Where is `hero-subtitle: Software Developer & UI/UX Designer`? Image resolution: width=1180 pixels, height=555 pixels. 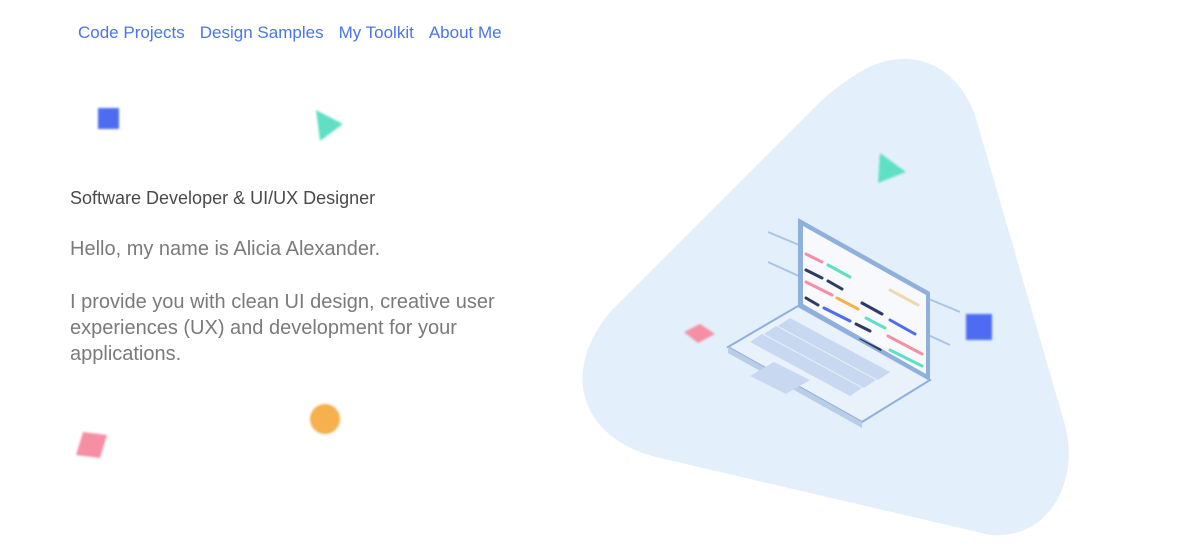
hero-subtitle: Software Developer & UI/UX Designer is located at coordinates (223, 198).